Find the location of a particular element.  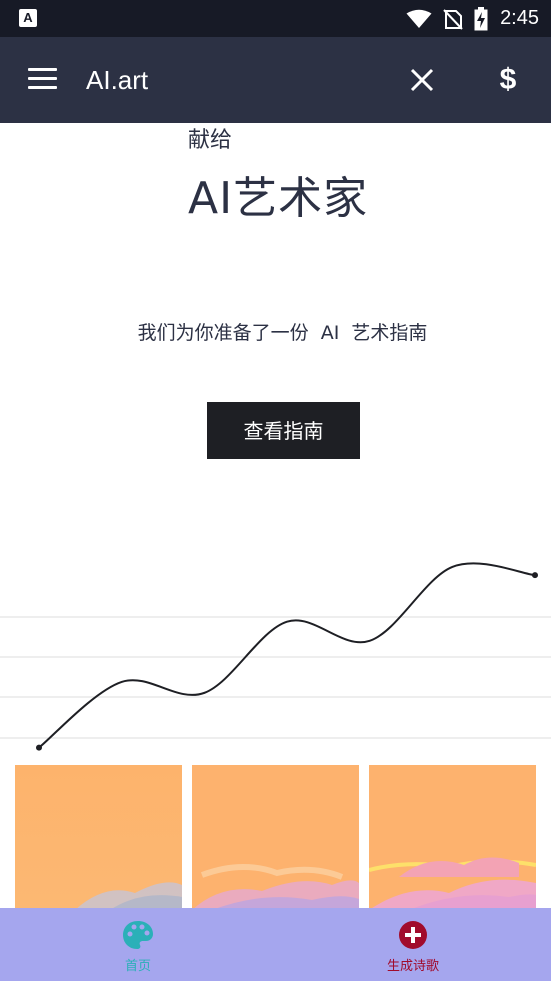

app-bar: AI.art $ is located at coordinates (275, 80).